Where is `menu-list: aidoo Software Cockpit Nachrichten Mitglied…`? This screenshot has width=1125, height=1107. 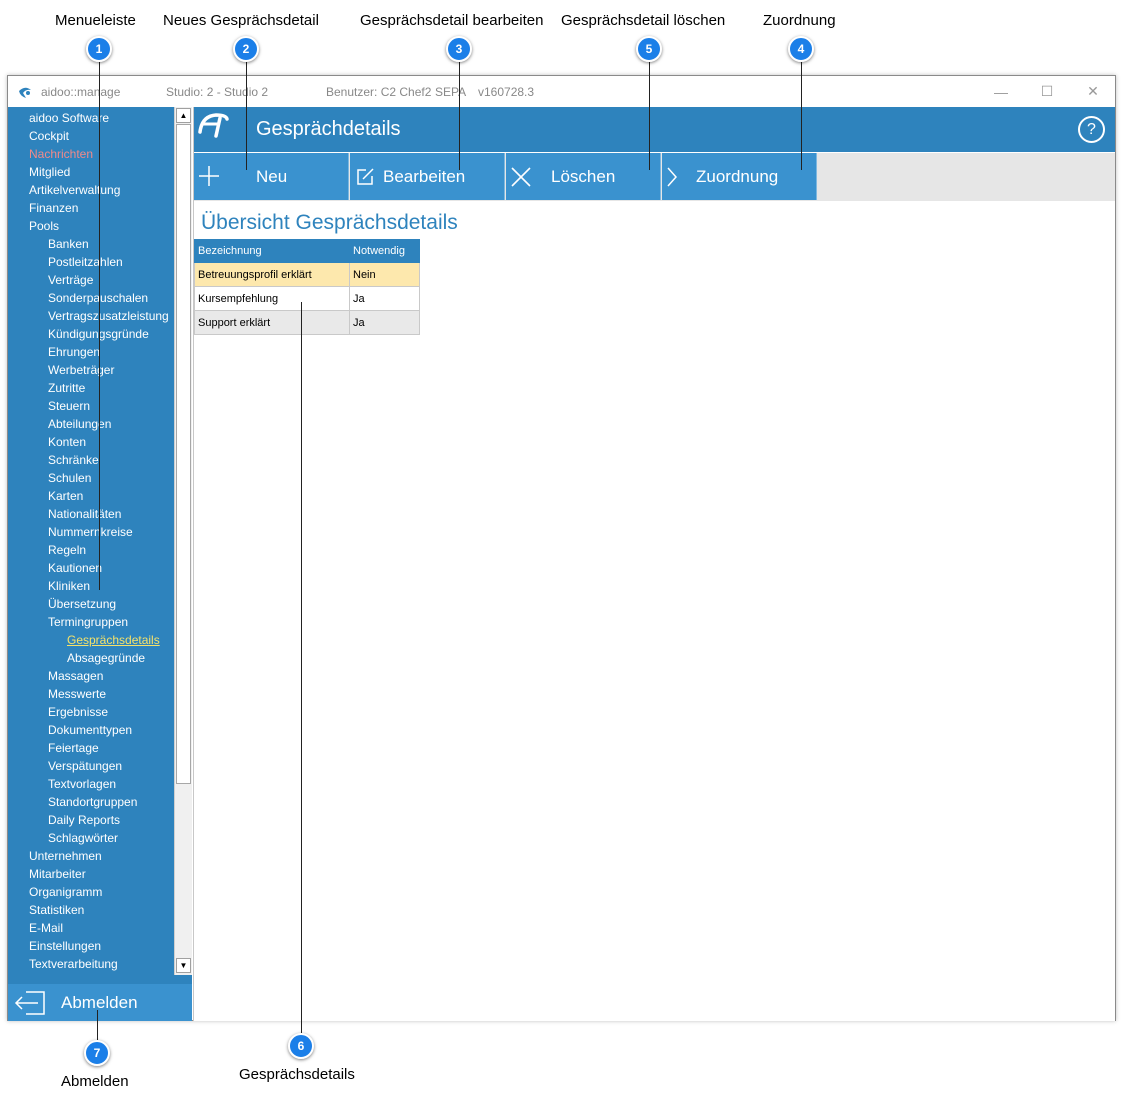 menu-list: aidoo Software Cockpit Nachrichten Mitglied… is located at coordinates (90, 541).